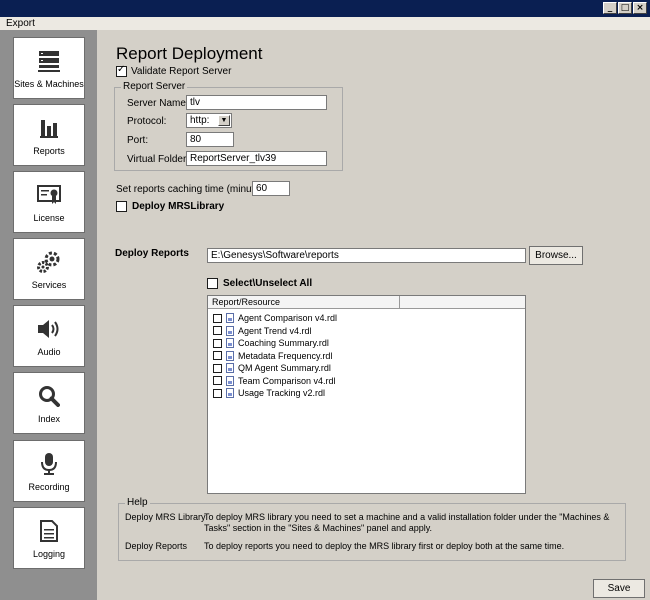 Image resolution: width=650 pixels, height=600 pixels. I want to click on help-mrs-label: Deploy MRS Library, so click(165, 517).